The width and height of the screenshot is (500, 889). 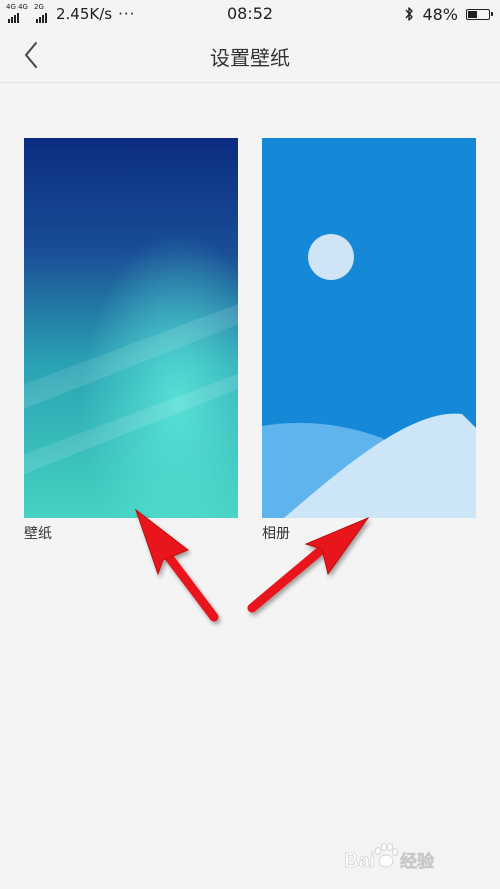 I want to click on baidu-paw-logo: Bai 经验, so click(x=389, y=857).